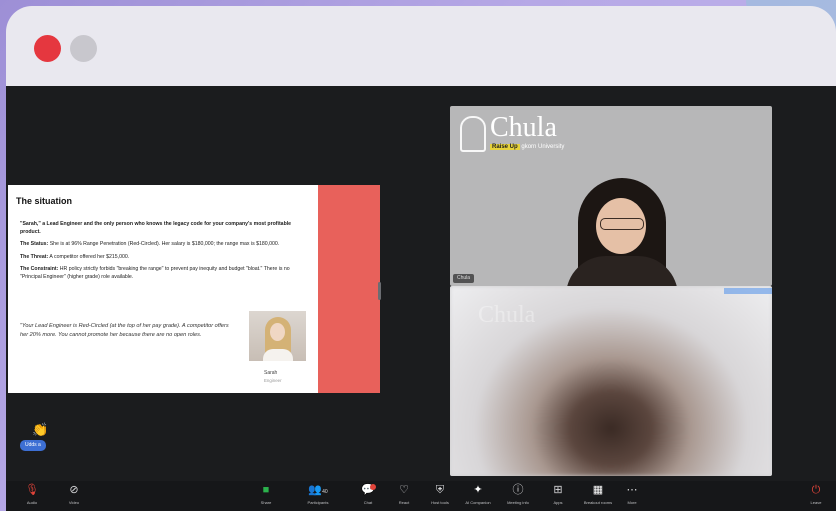 The height and width of the screenshot is (511, 836). I want to click on participants-button: 👥40 Participants, so click(318, 494).